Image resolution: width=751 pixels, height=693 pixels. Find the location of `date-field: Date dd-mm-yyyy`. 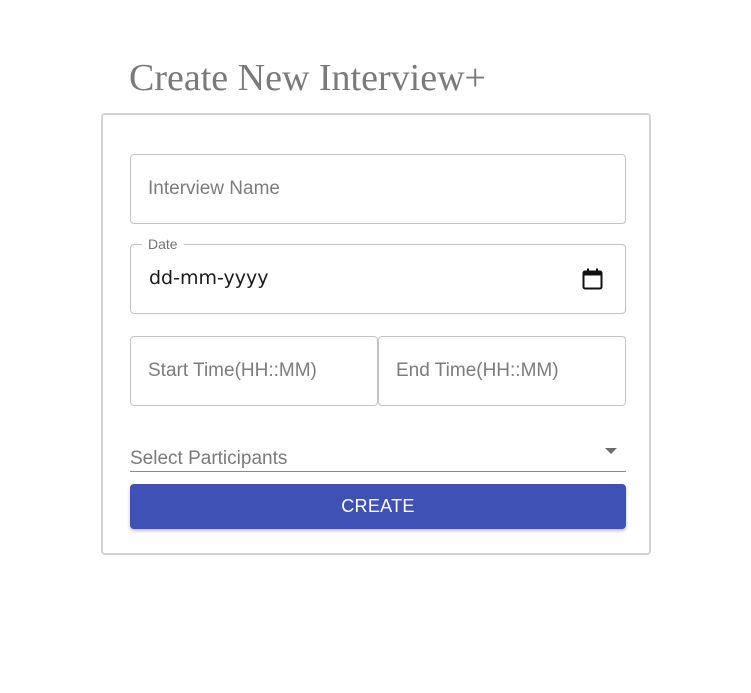

date-field: Date dd-mm-yyyy is located at coordinates (378, 274).